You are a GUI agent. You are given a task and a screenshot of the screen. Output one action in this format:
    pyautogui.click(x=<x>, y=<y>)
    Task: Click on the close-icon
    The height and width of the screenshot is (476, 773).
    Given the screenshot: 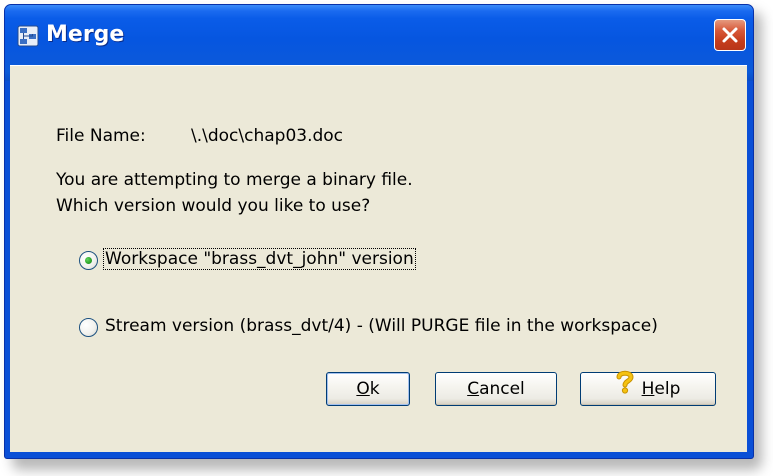 What is the action you would take?
    pyautogui.click(x=730, y=35)
    